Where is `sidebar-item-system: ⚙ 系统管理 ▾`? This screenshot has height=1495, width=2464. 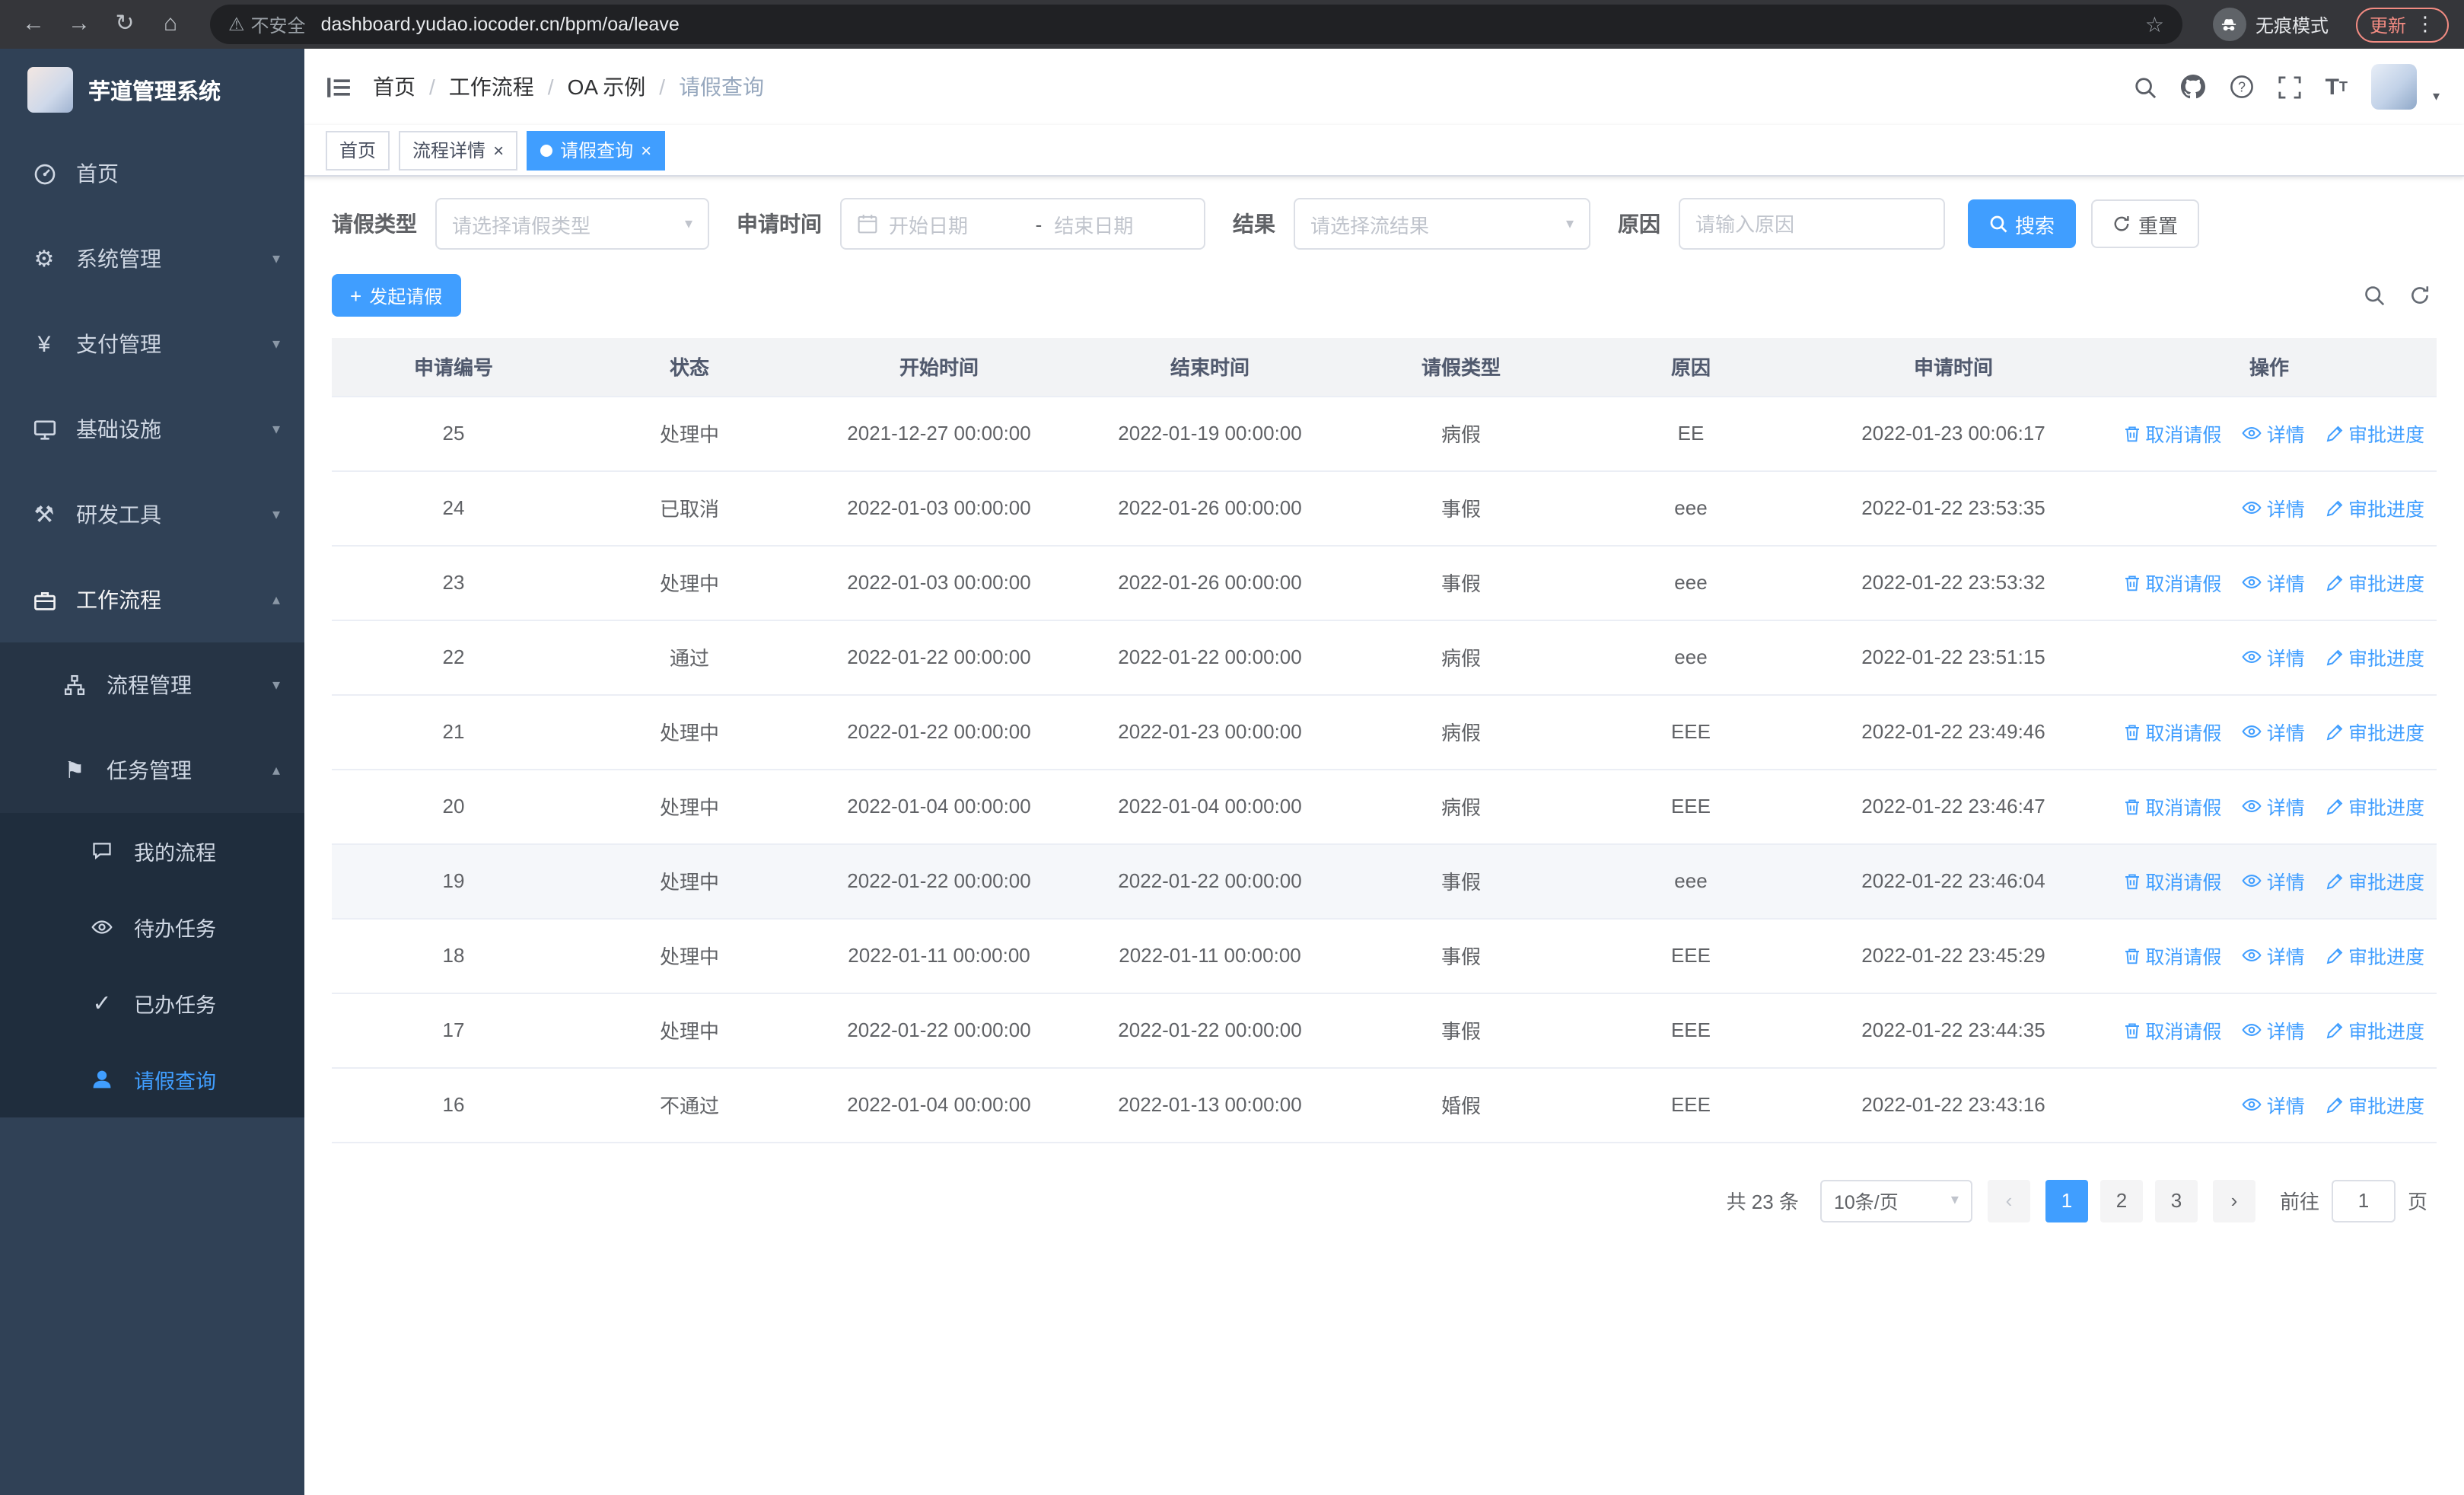 sidebar-item-system: ⚙ 系统管理 ▾ is located at coordinates (152, 259).